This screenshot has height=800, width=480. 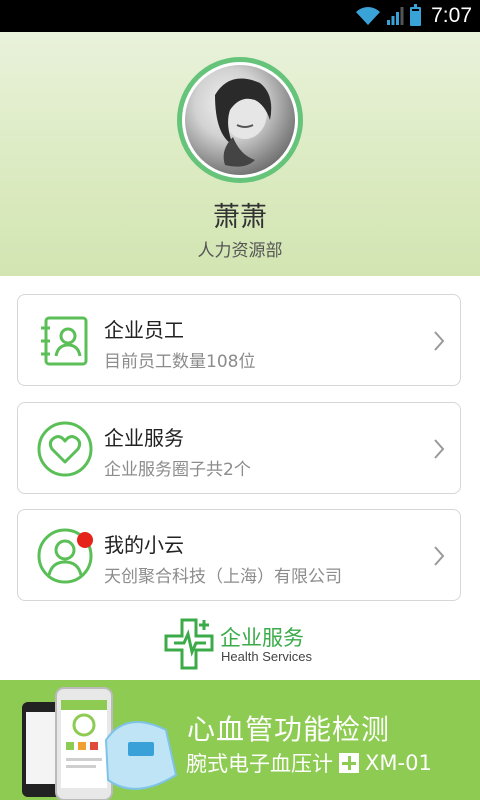 What do you see at coordinates (240, 16) in the screenshot?
I see `status-bar: 7:07` at bounding box center [240, 16].